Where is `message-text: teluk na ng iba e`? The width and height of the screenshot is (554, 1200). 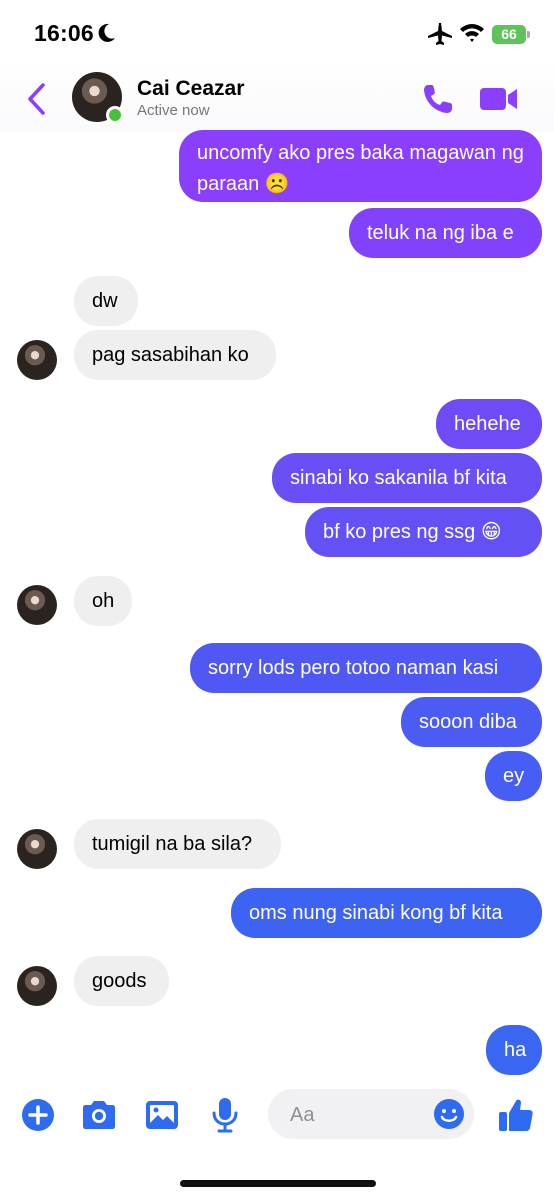 message-text: teluk na ng iba e is located at coordinates (440, 233).